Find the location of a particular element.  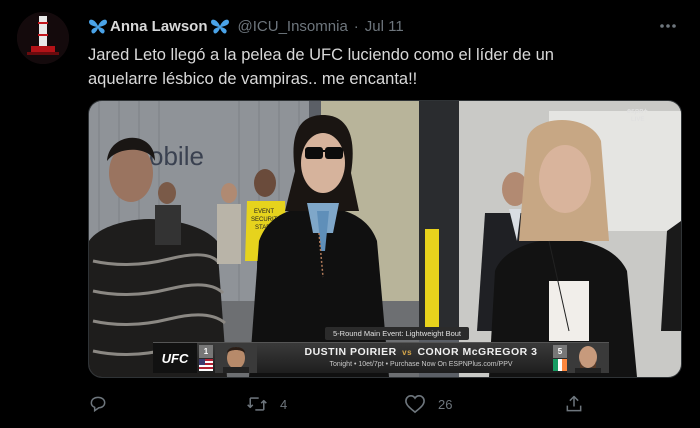

ufc-logo: UFC is located at coordinates (175, 358).